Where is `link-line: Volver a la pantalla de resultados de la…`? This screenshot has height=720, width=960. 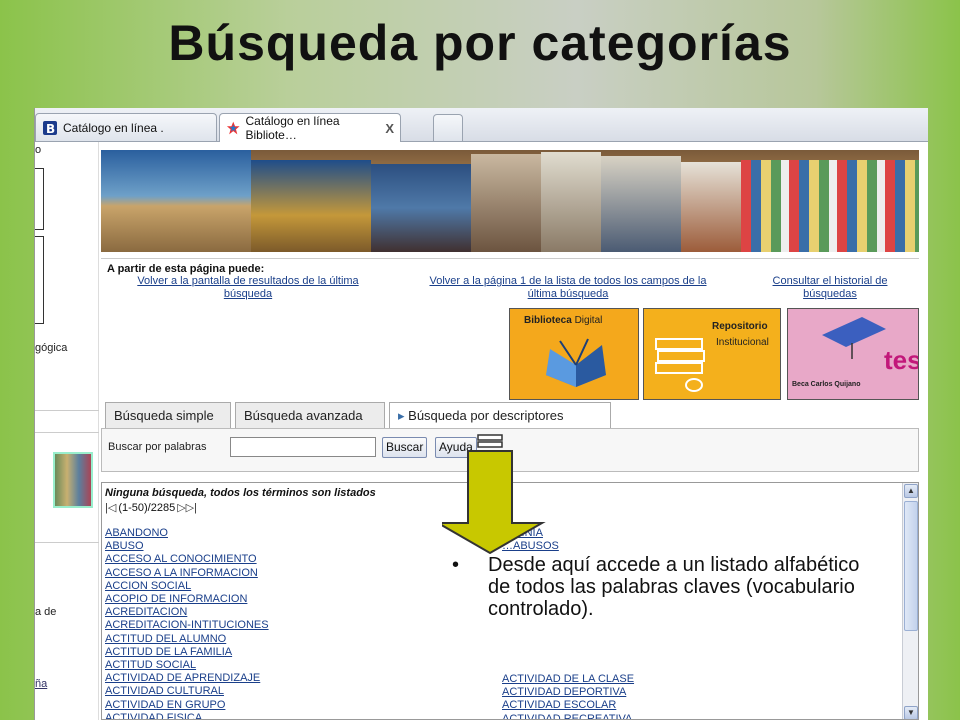
link-line: Volver a la pantalla de resultados de la… is located at coordinates (248, 281).